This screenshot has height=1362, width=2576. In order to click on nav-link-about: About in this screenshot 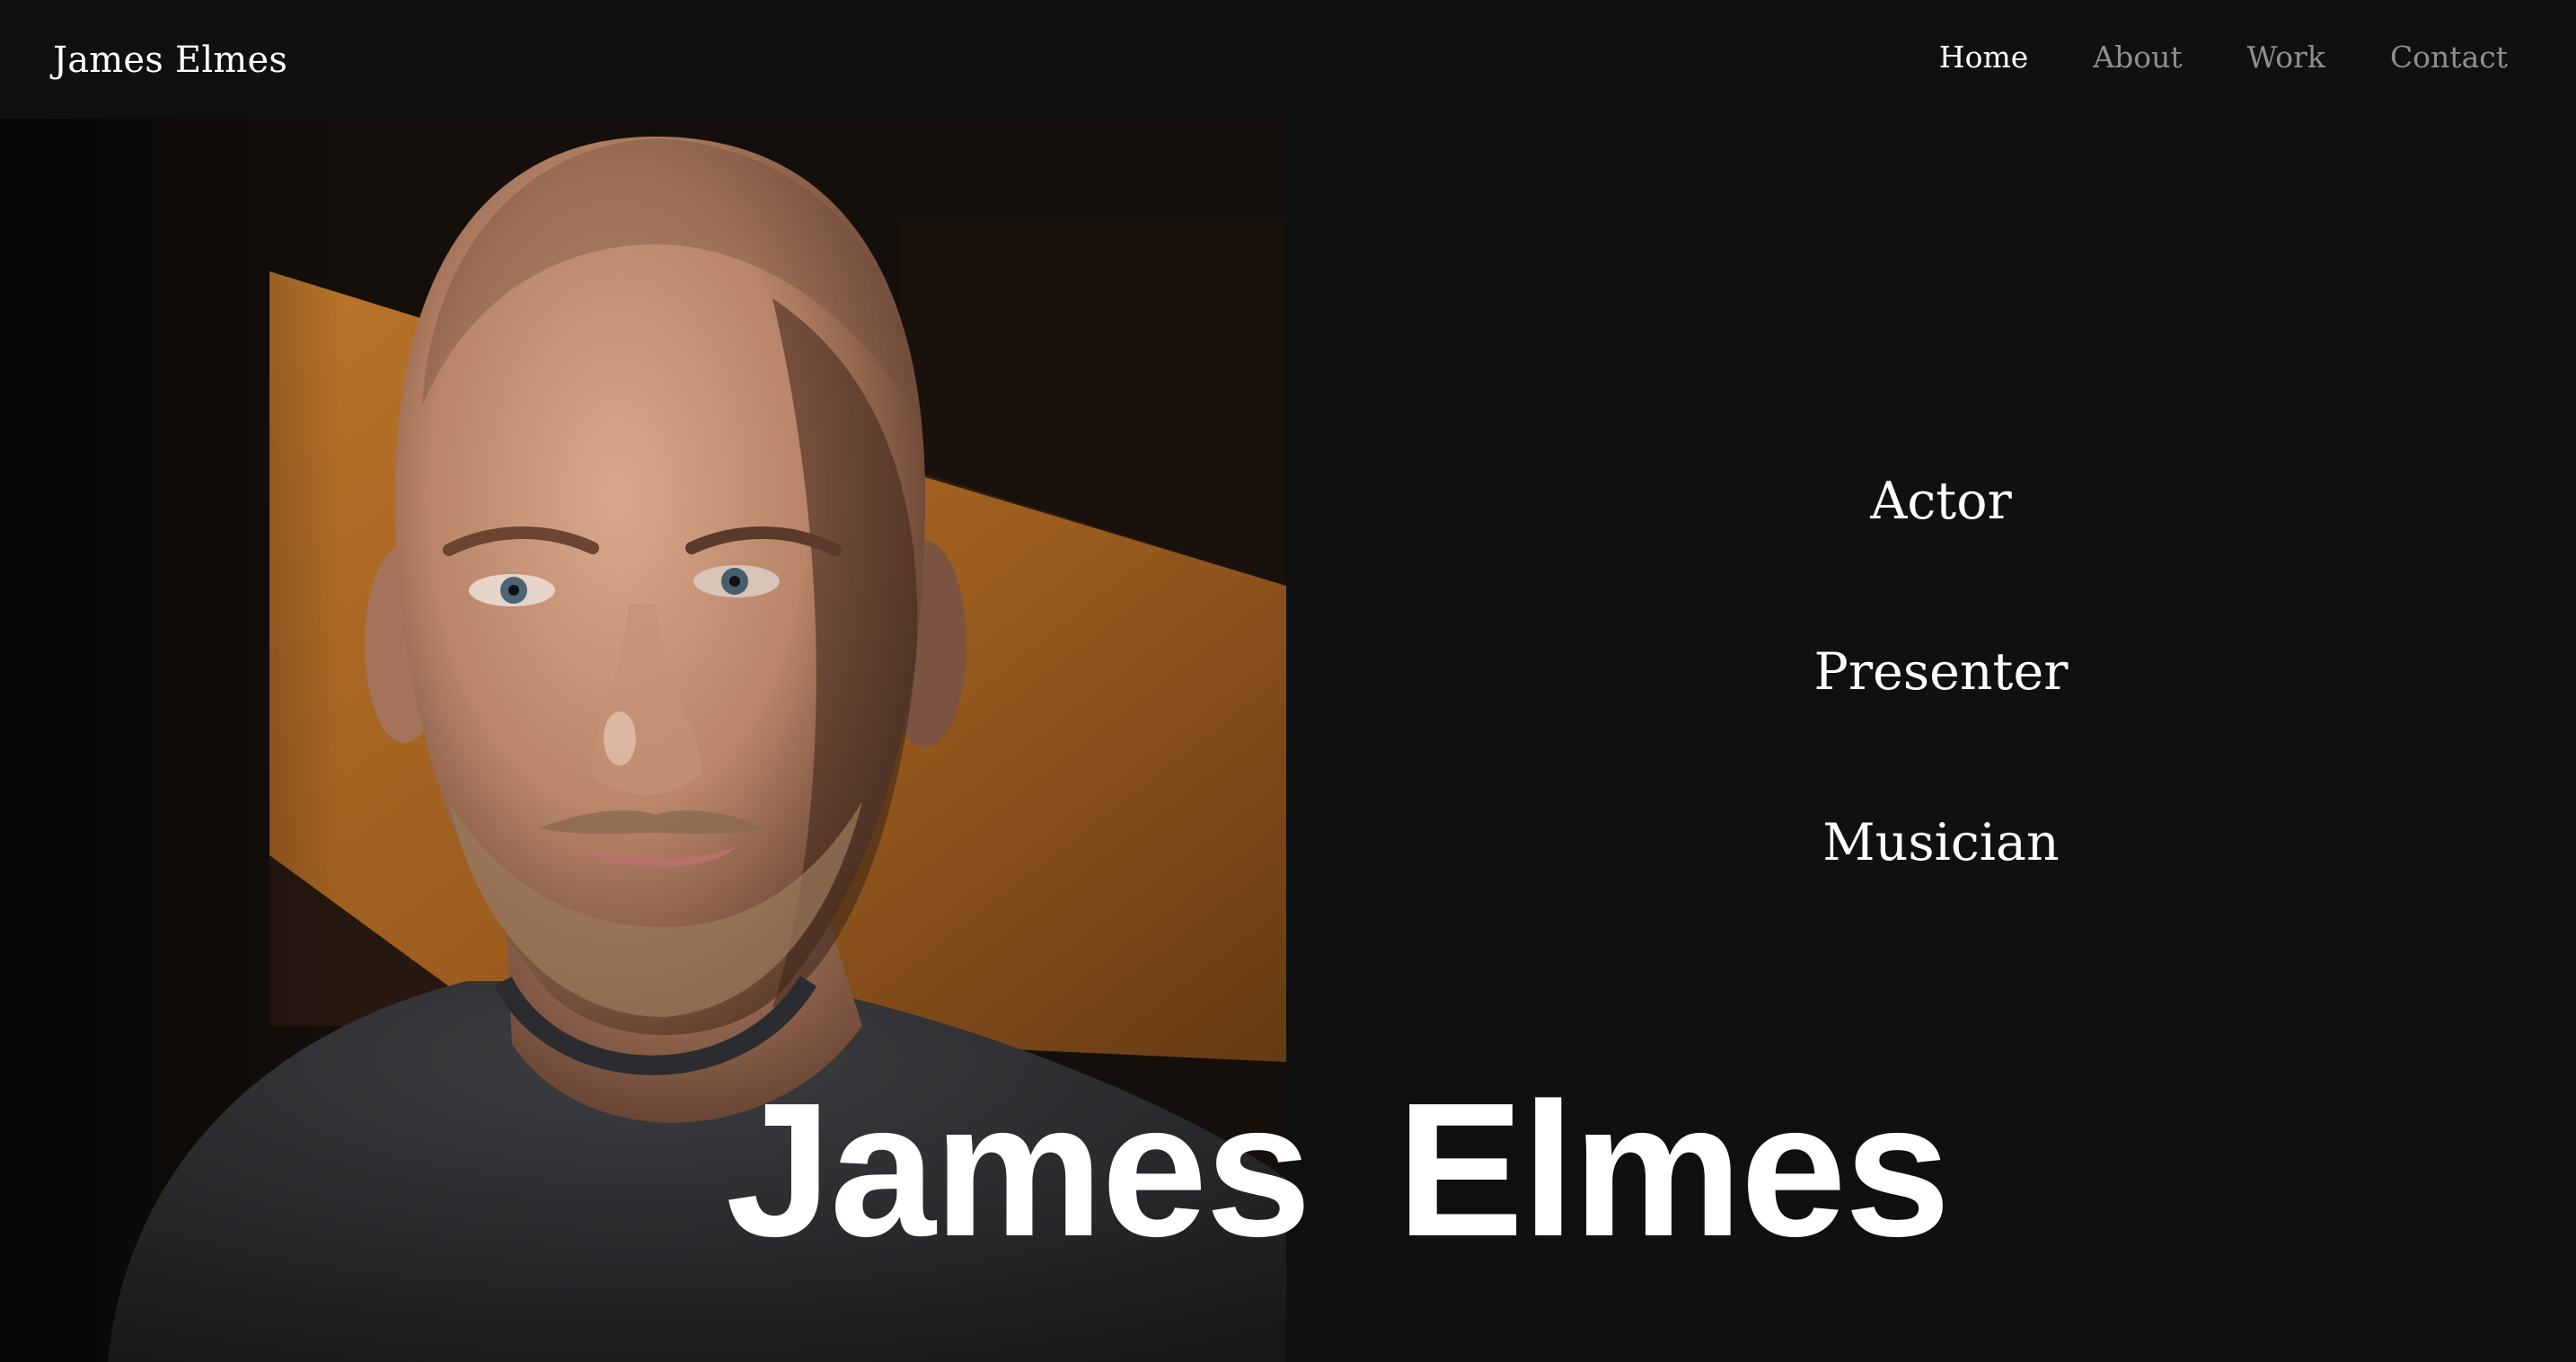, I will do `click(2137, 57)`.